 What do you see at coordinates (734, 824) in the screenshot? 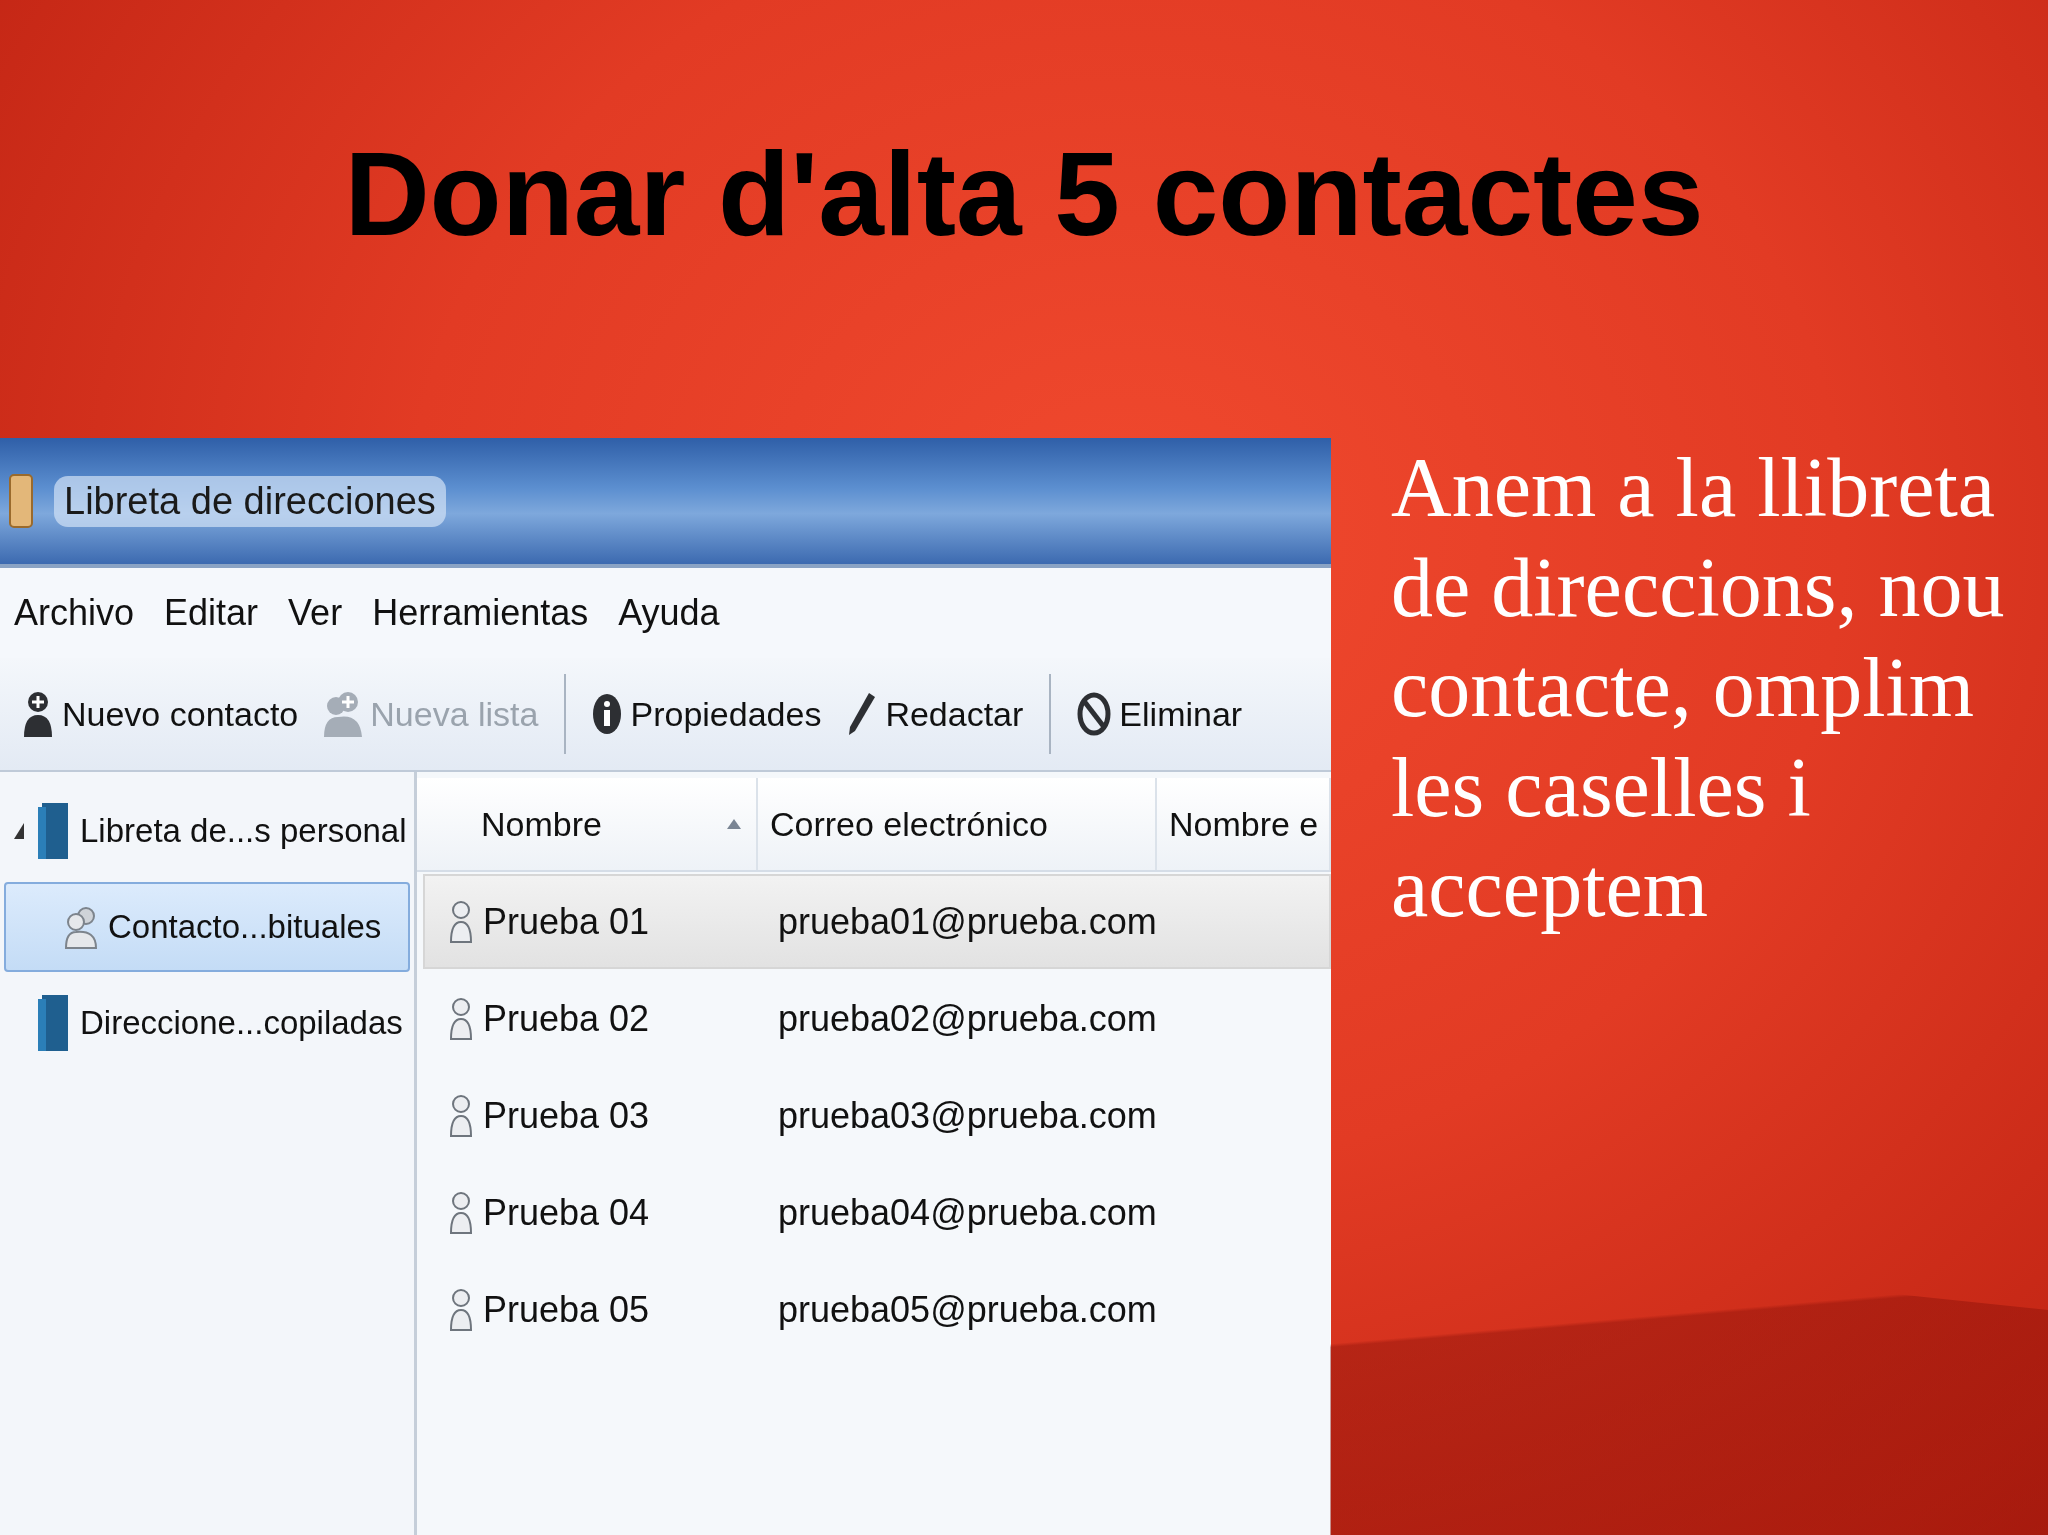
I see `sort-arrow-icon` at bounding box center [734, 824].